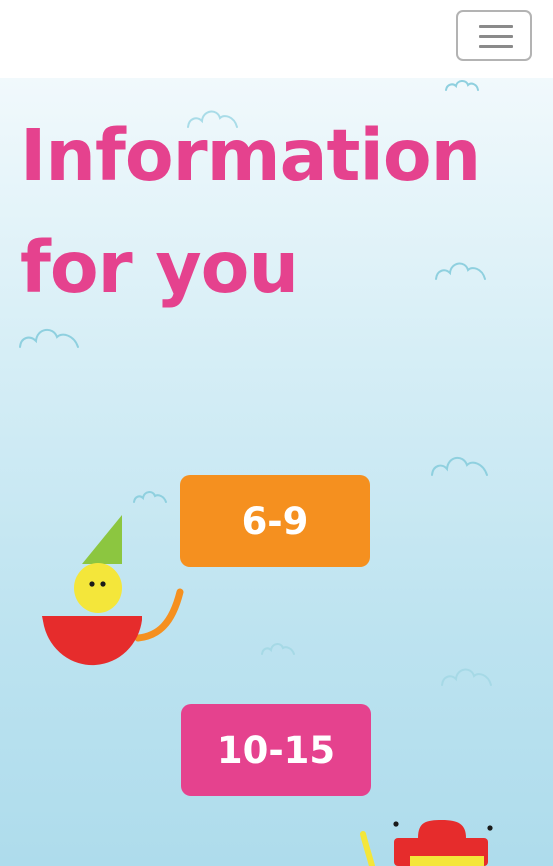  What do you see at coordinates (496, 26) in the screenshot?
I see `hamburger-icon` at bounding box center [496, 26].